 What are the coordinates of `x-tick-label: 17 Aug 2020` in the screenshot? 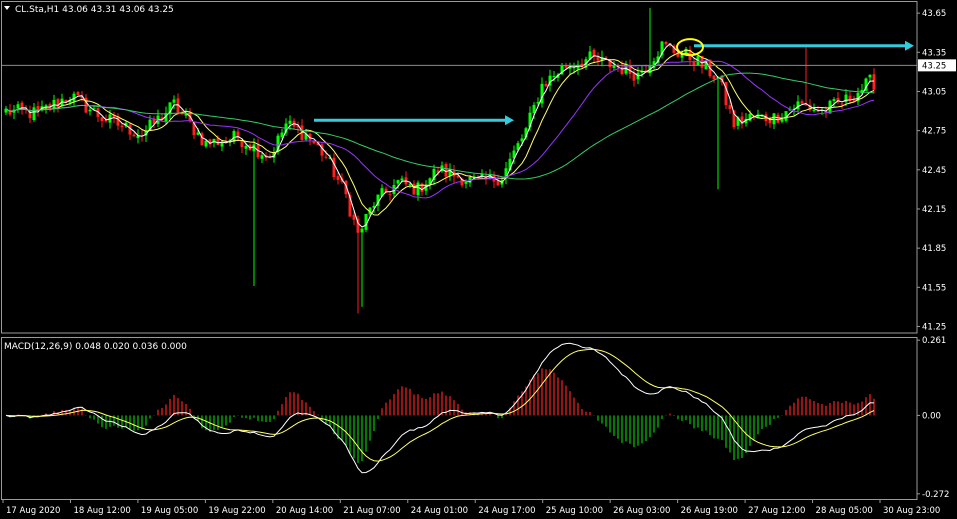 It's located at (33, 511).